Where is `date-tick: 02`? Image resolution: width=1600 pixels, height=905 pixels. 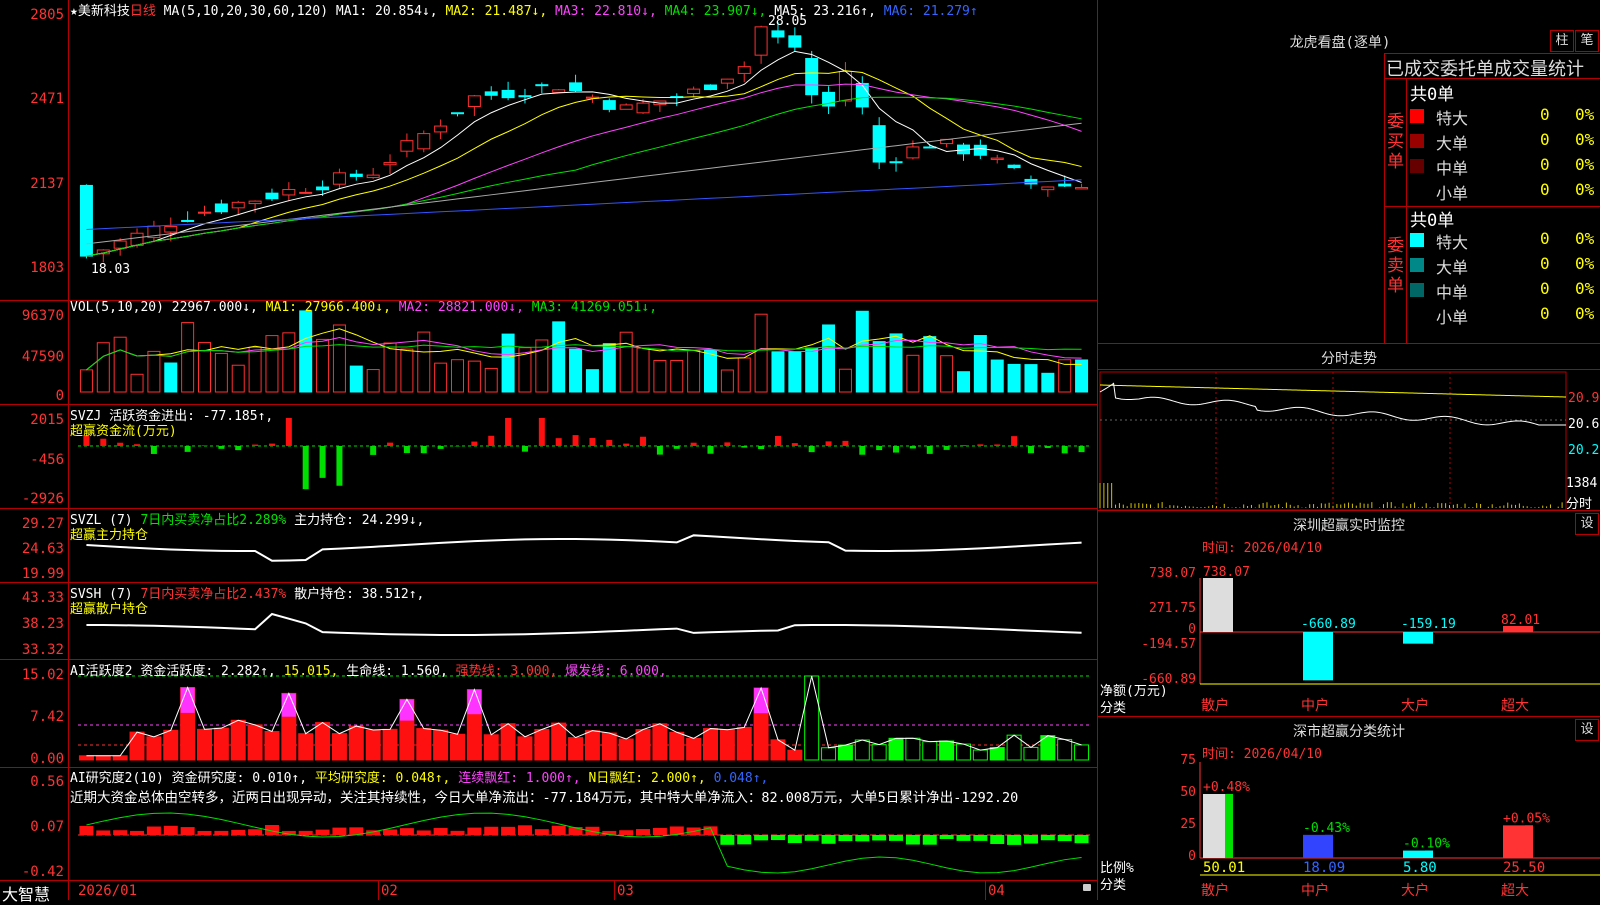 date-tick: 02 is located at coordinates (389, 891).